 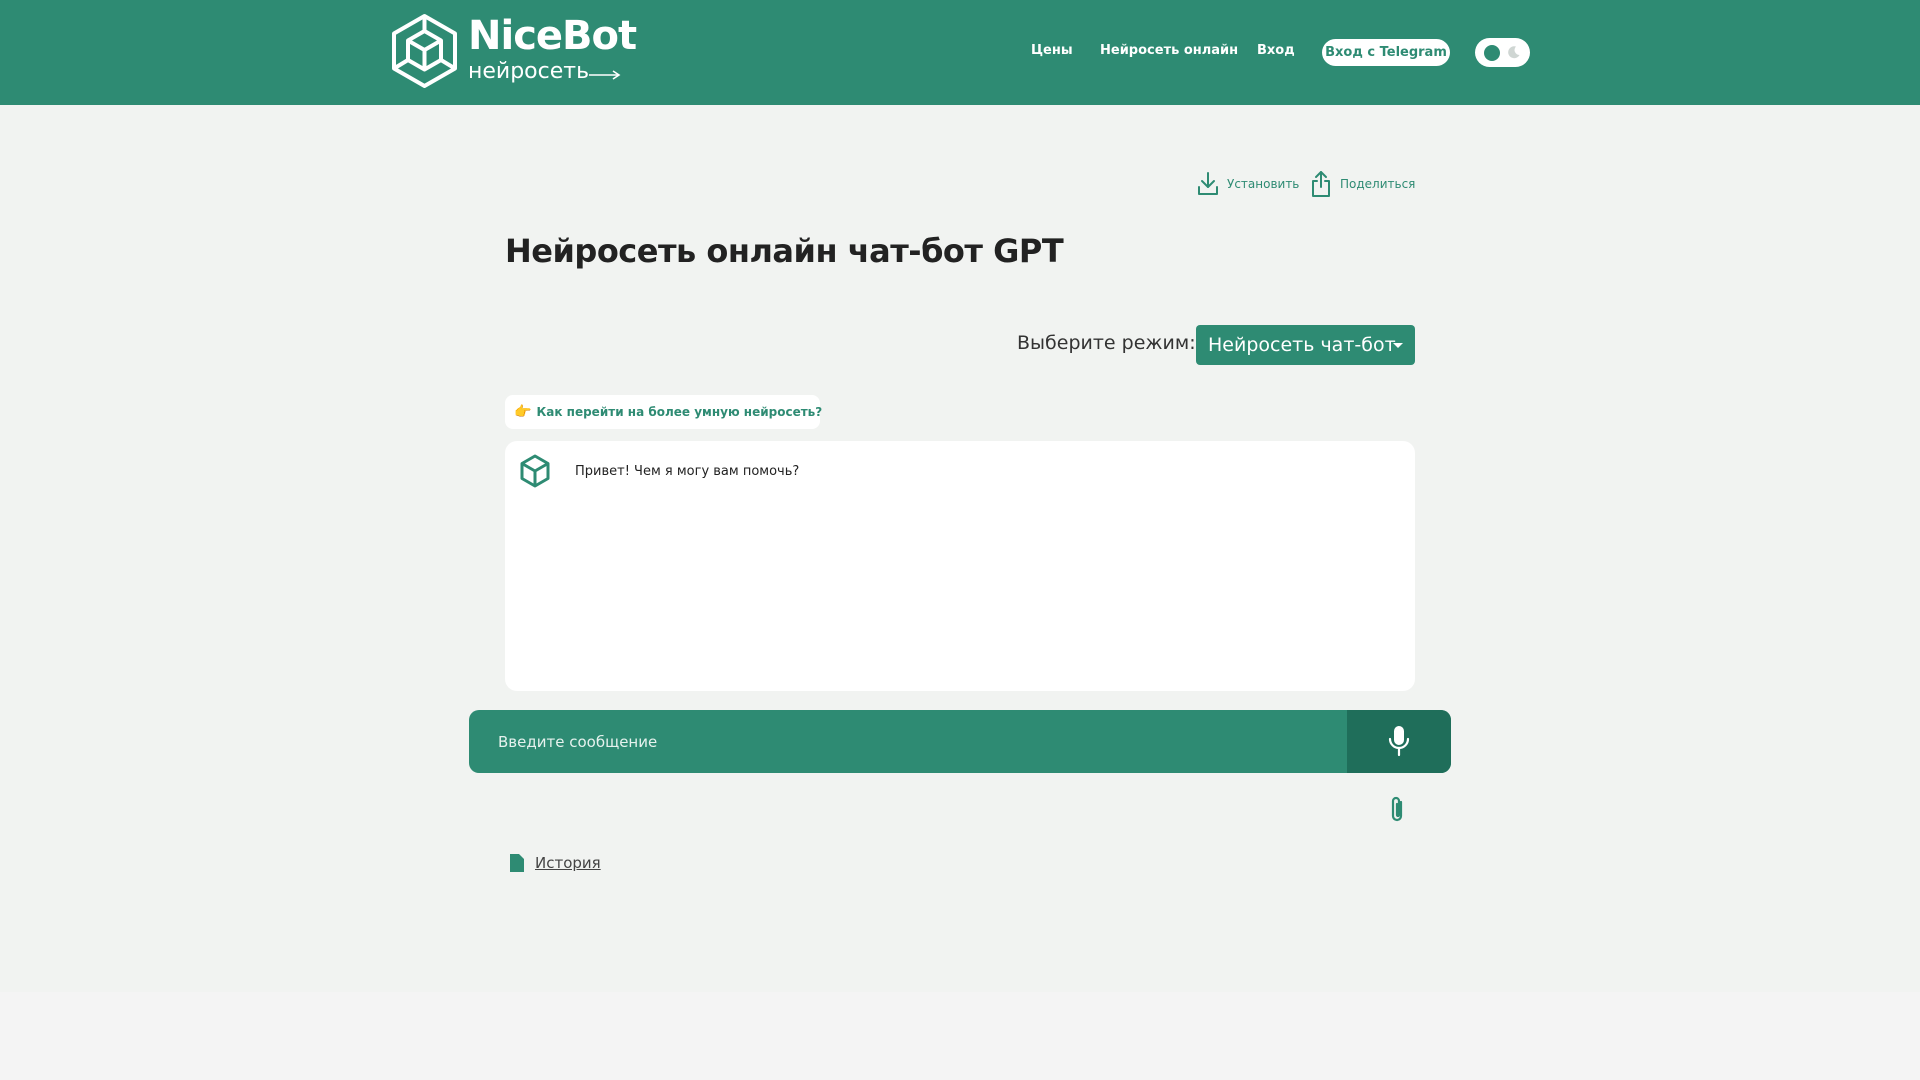 I want to click on nav-prices: Цены, so click(x=1052, y=50).